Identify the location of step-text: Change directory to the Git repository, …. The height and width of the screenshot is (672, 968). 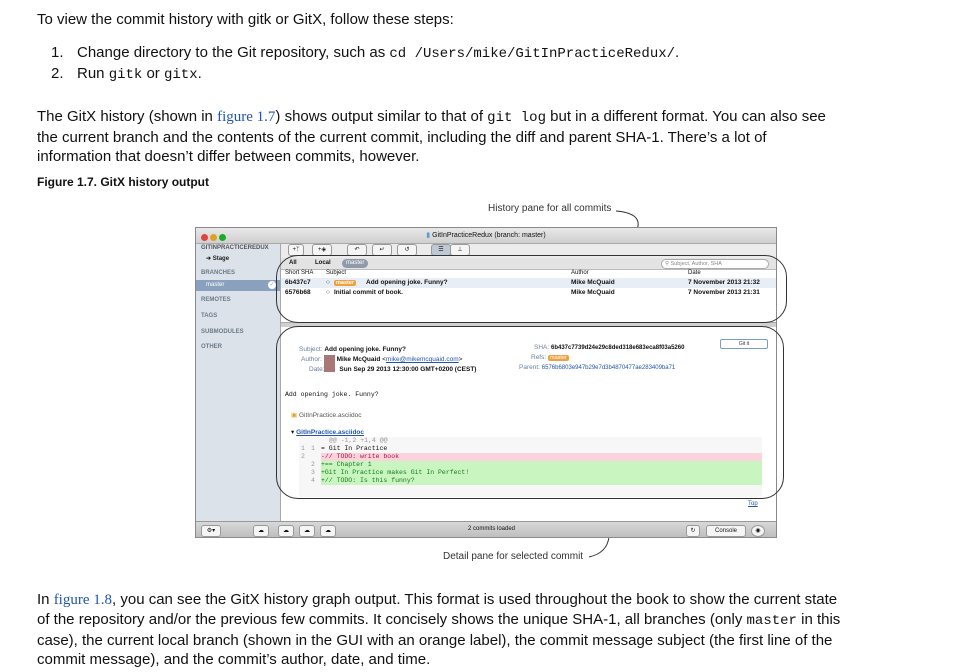
(233, 52).